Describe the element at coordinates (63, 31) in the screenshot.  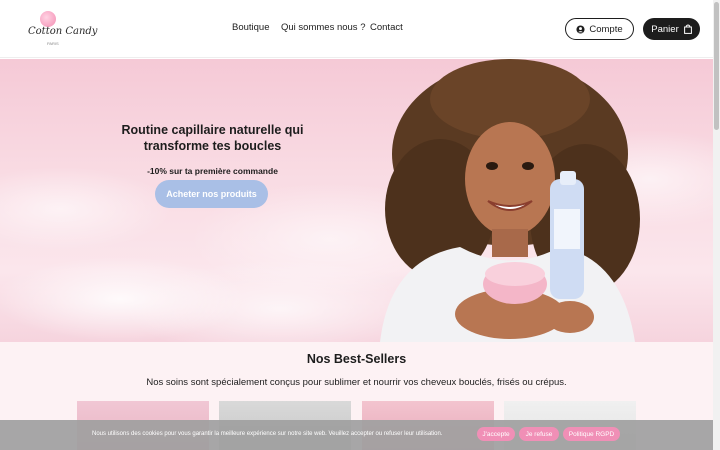
I see `logo-text: Cotton Candy` at that location.